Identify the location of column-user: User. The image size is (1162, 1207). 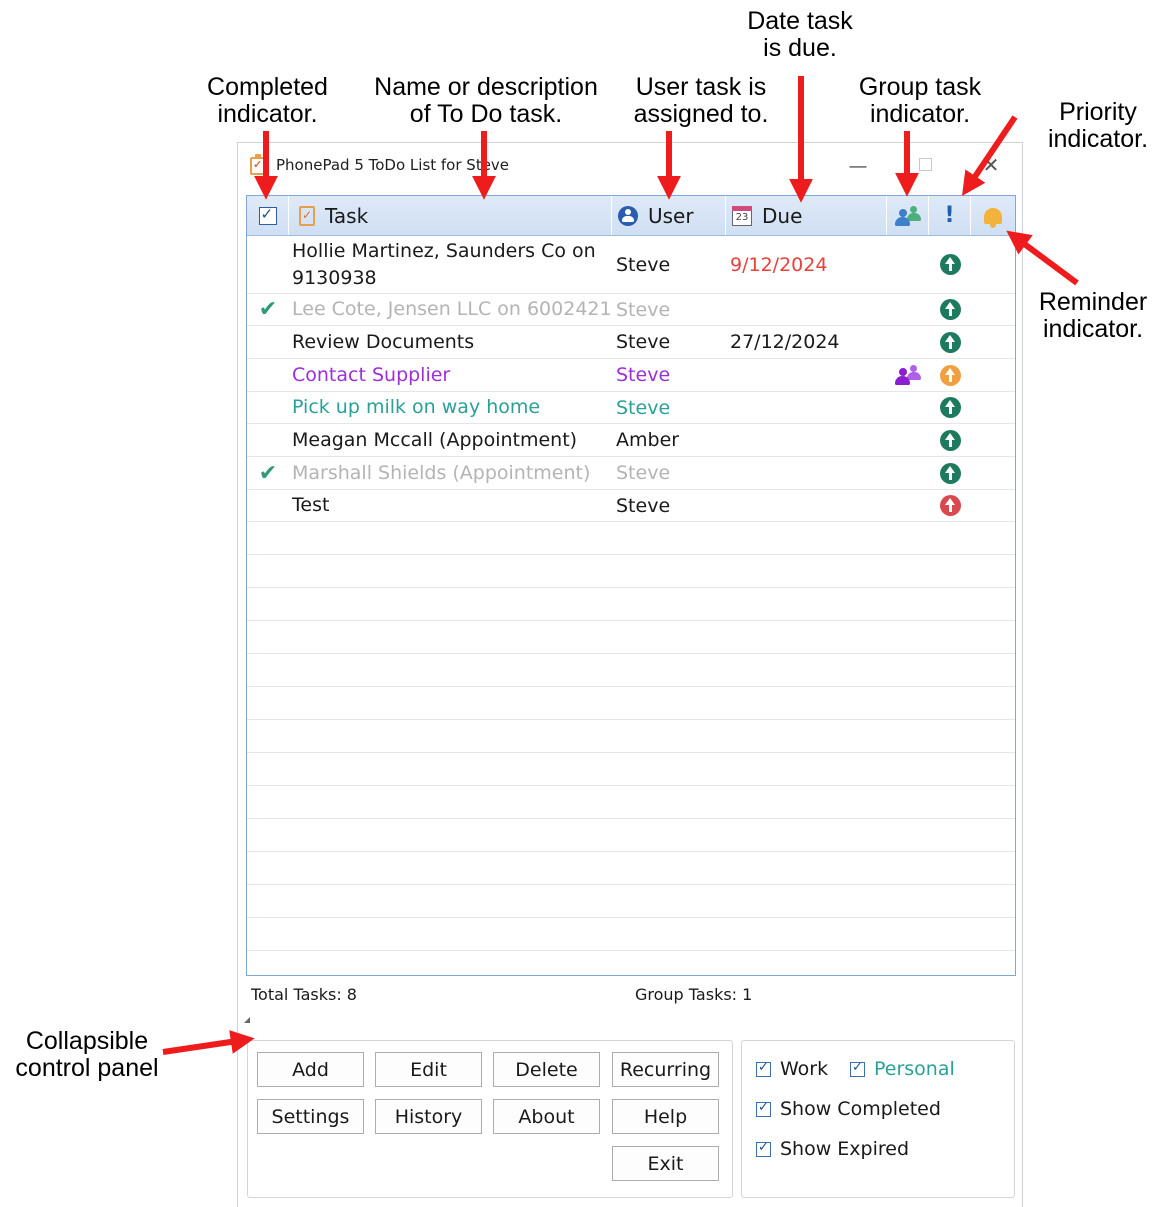
(669, 215).